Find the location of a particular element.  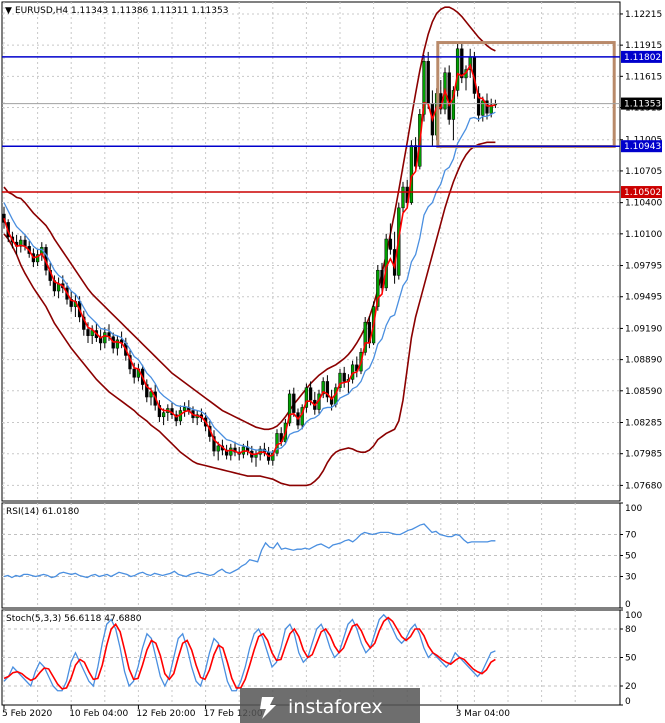

y-tick-label: 1.08890 is located at coordinates (643, 361).